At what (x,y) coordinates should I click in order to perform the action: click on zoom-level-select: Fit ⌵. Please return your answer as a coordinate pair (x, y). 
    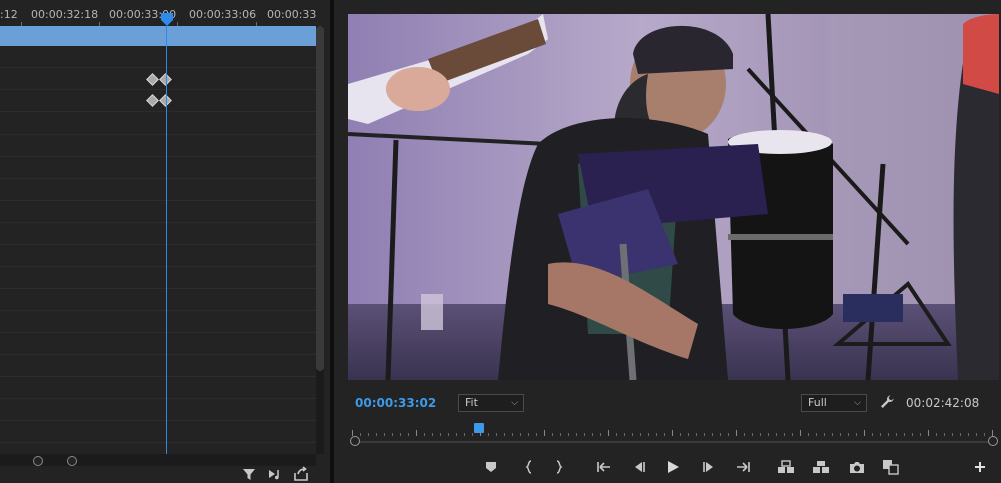
    Looking at the image, I should click on (491, 403).